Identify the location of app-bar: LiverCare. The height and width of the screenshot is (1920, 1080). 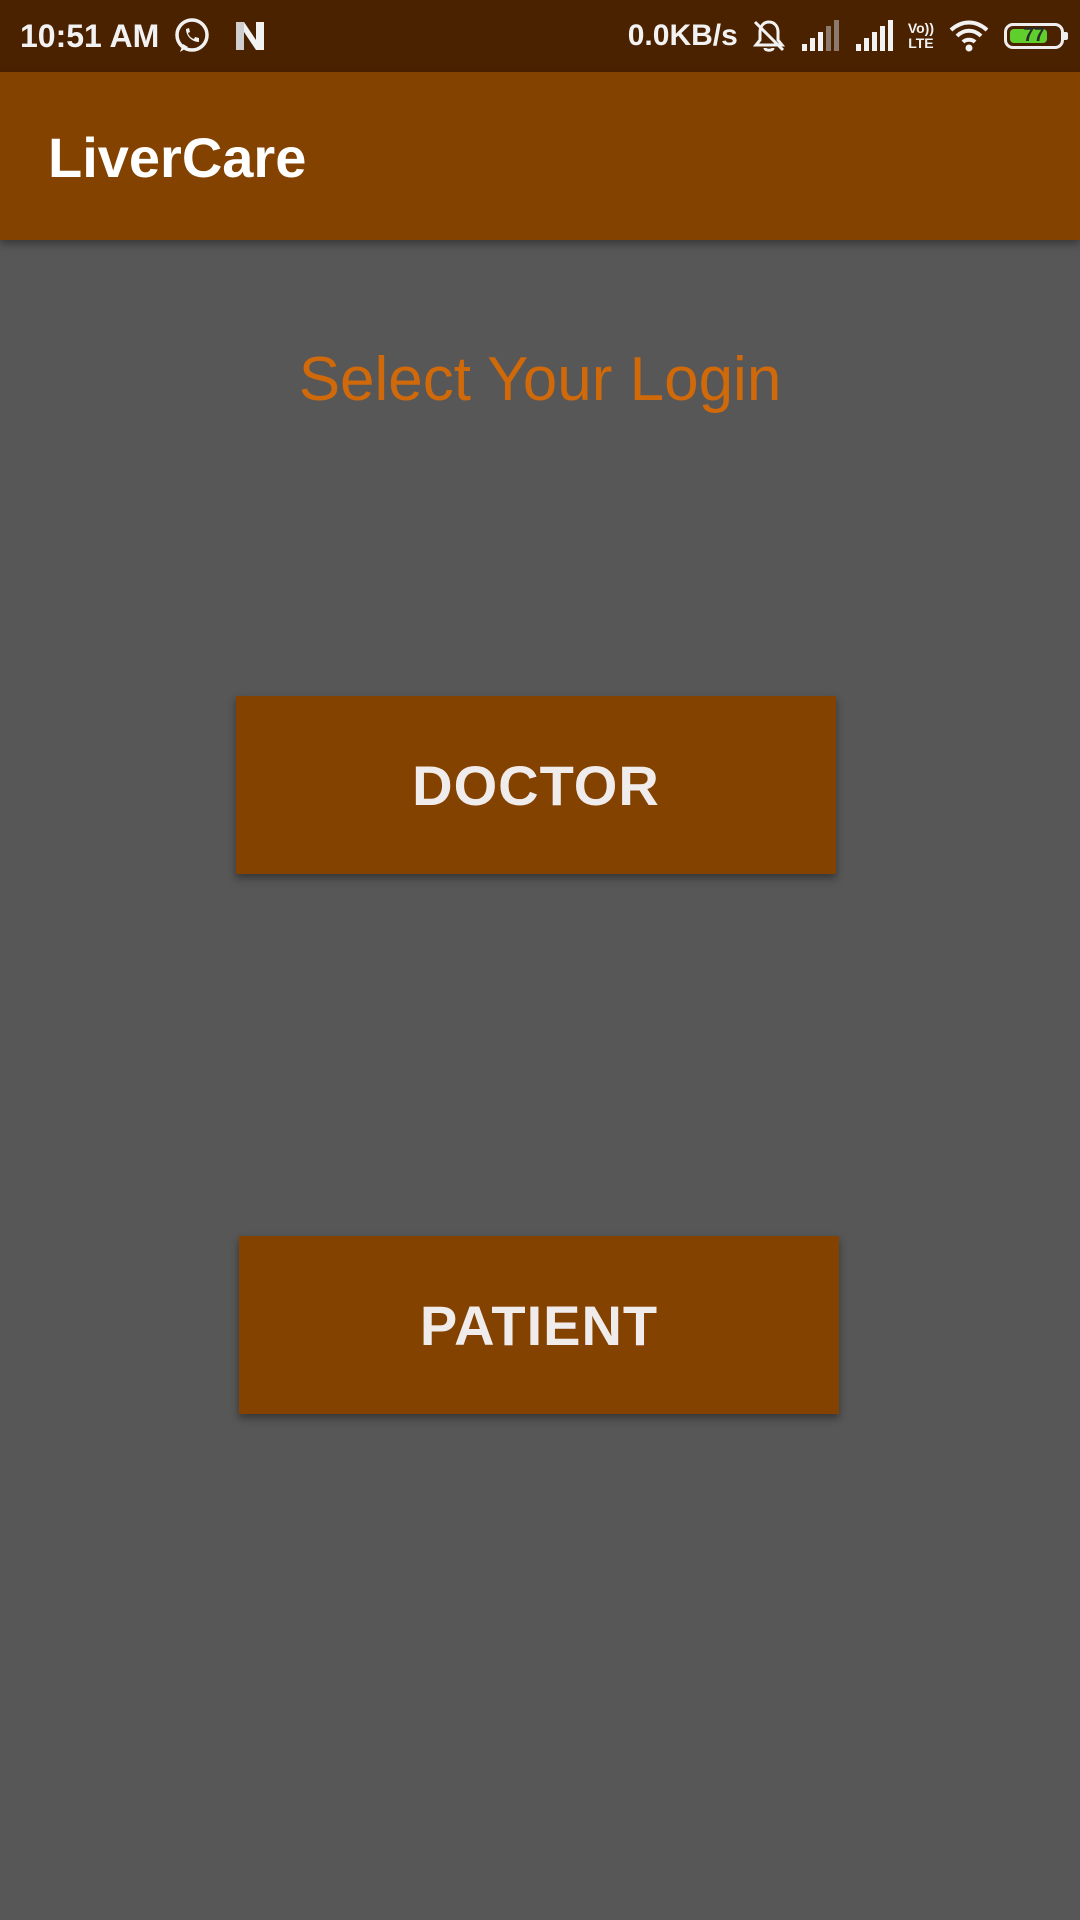
(540, 156).